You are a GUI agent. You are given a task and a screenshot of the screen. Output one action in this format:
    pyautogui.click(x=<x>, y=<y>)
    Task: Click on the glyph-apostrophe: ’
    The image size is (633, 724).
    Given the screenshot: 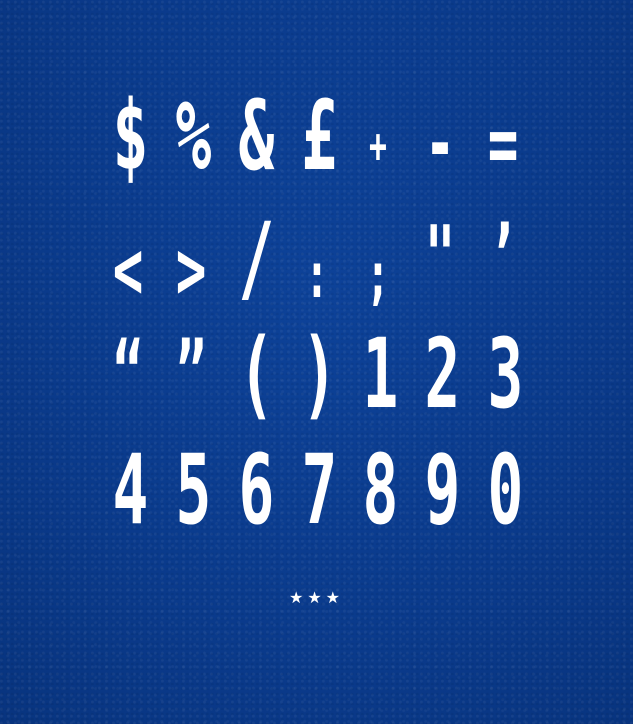 What is the action you would take?
    pyautogui.click(x=503, y=256)
    